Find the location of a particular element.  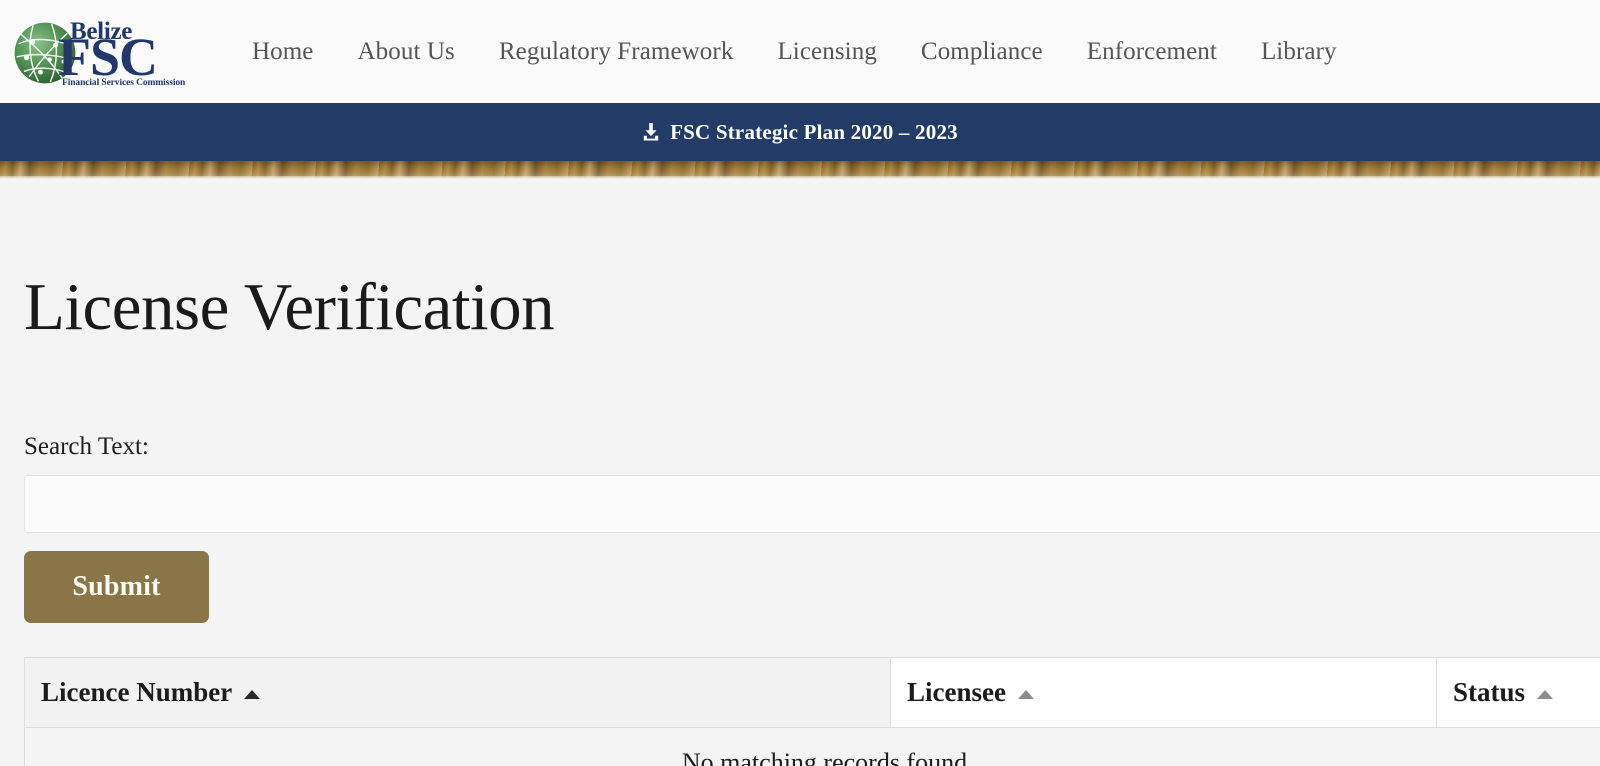

search-input-label: Search Text: is located at coordinates (86, 446).